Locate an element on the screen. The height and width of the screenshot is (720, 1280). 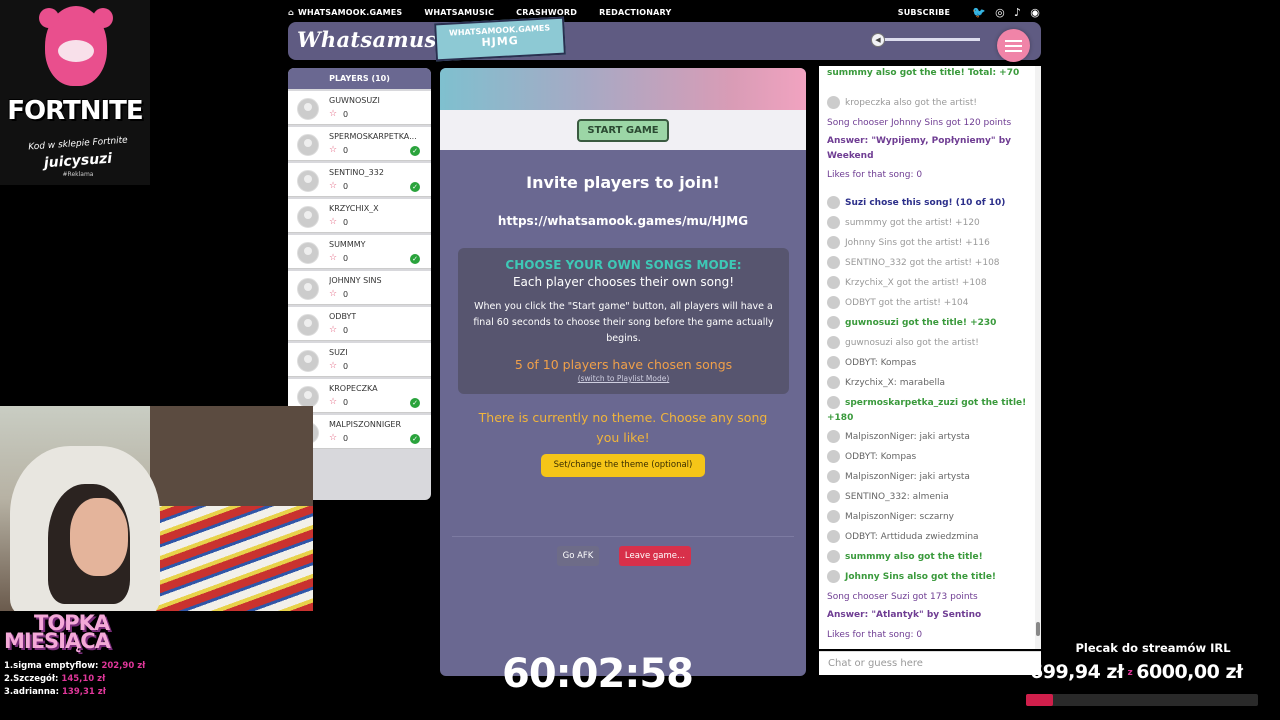
volume-track is located at coordinates (930, 39).